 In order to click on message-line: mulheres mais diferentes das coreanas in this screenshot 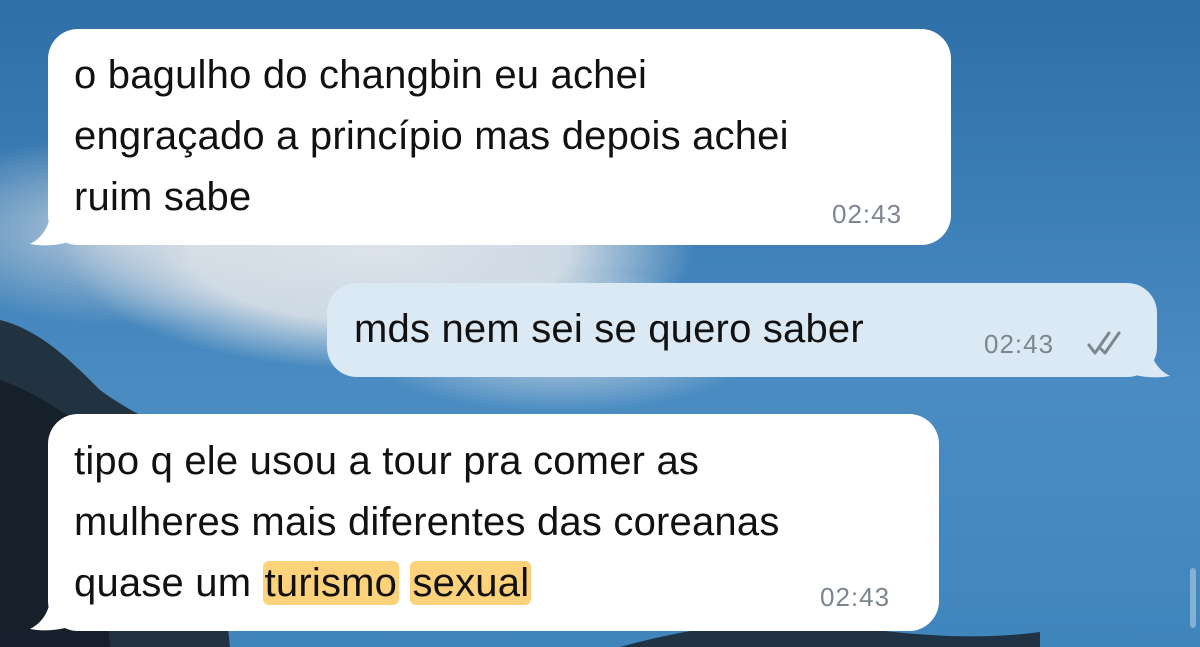, I will do `click(427, 522)`.